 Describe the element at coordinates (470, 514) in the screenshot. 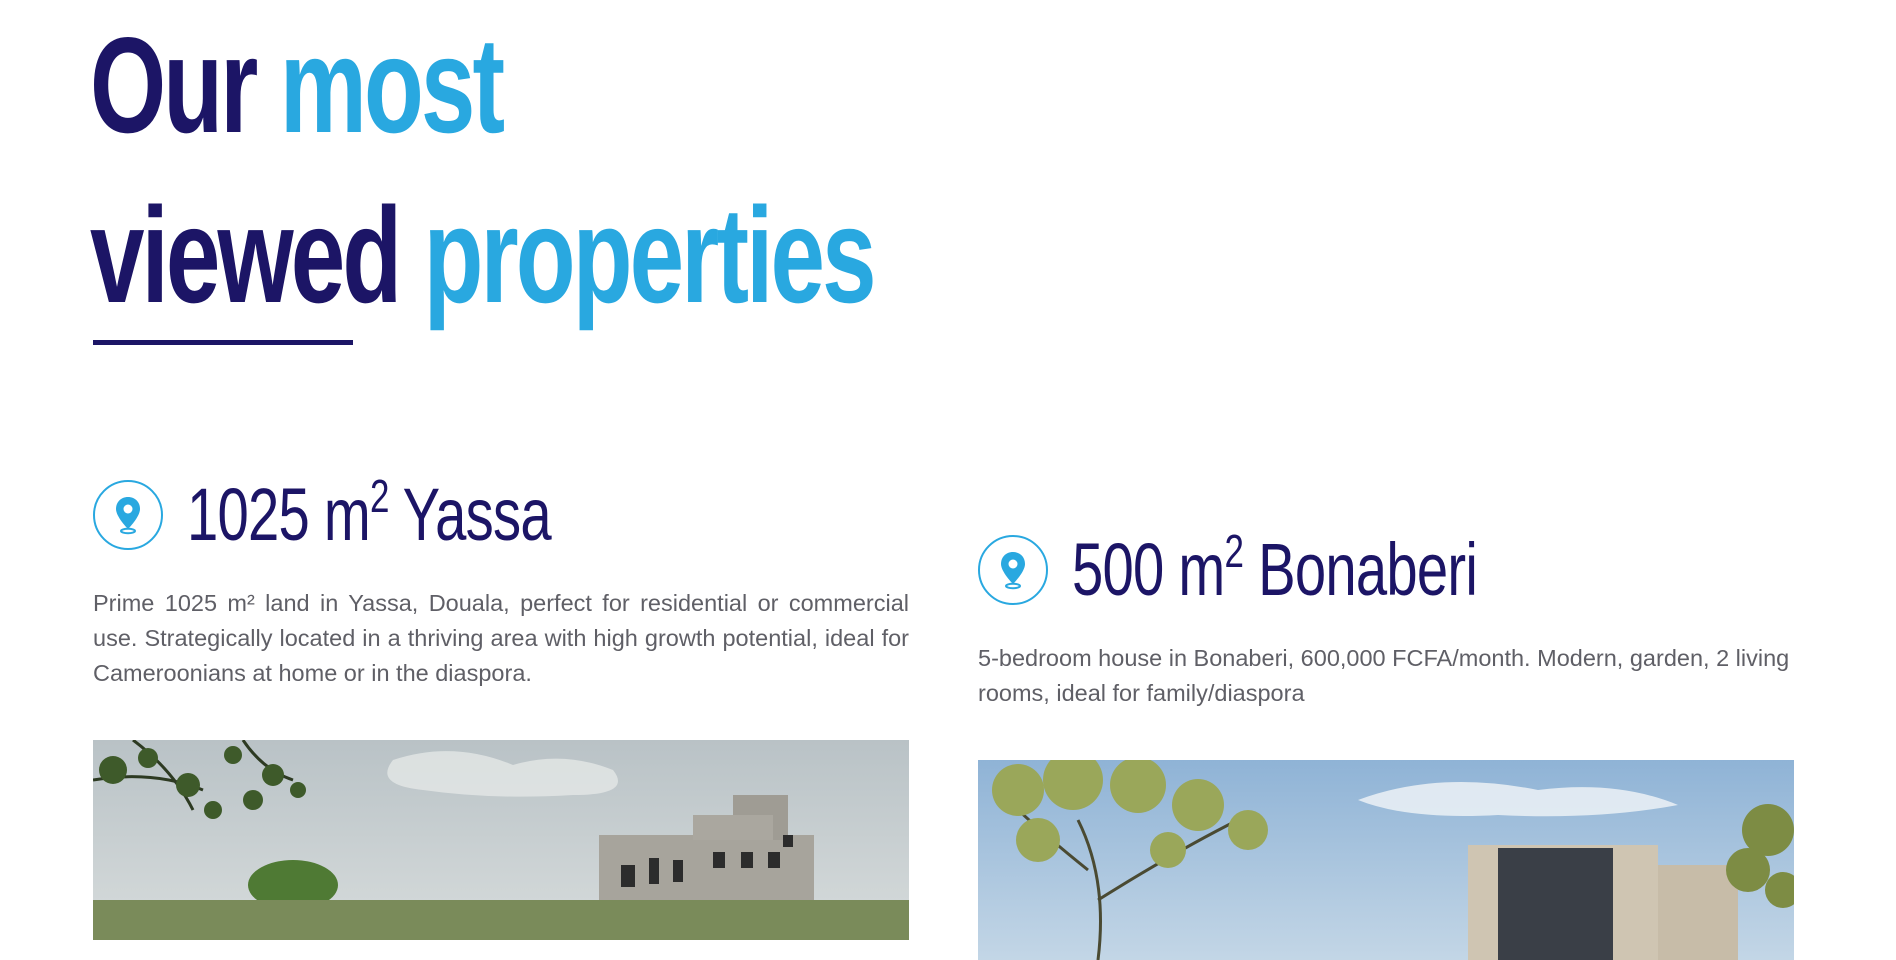

I see `property-title-place: Yassa` at that location.